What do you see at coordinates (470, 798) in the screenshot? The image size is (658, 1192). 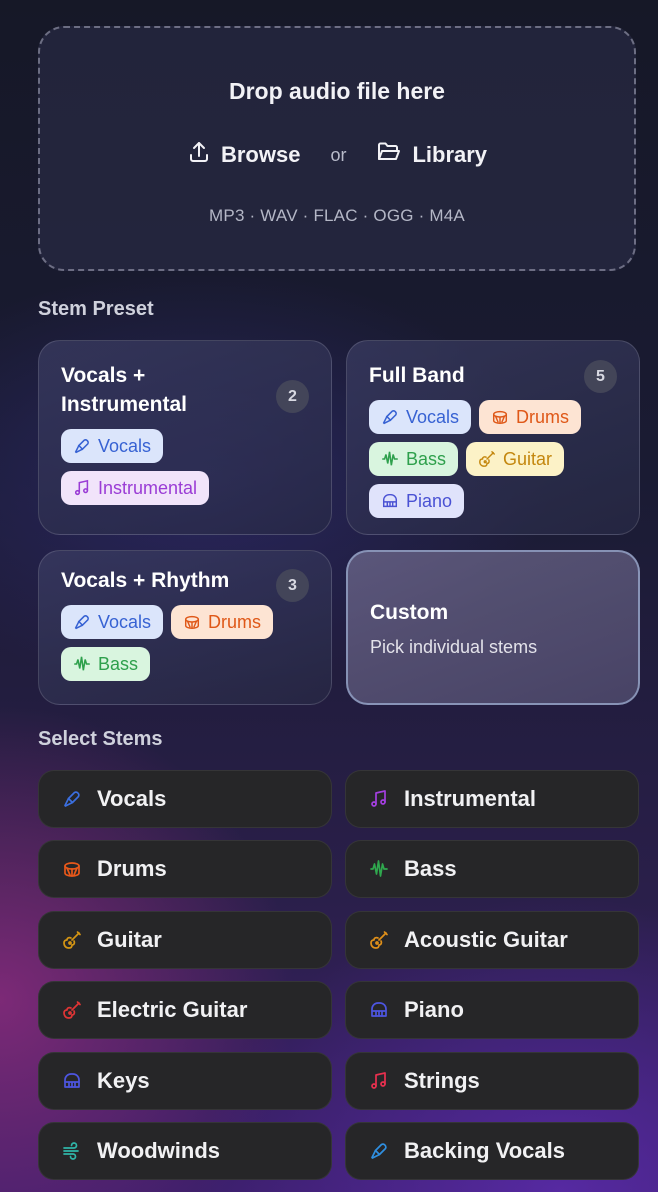 I see `stem-label: Instrumental` at bounding box center [470, 798].